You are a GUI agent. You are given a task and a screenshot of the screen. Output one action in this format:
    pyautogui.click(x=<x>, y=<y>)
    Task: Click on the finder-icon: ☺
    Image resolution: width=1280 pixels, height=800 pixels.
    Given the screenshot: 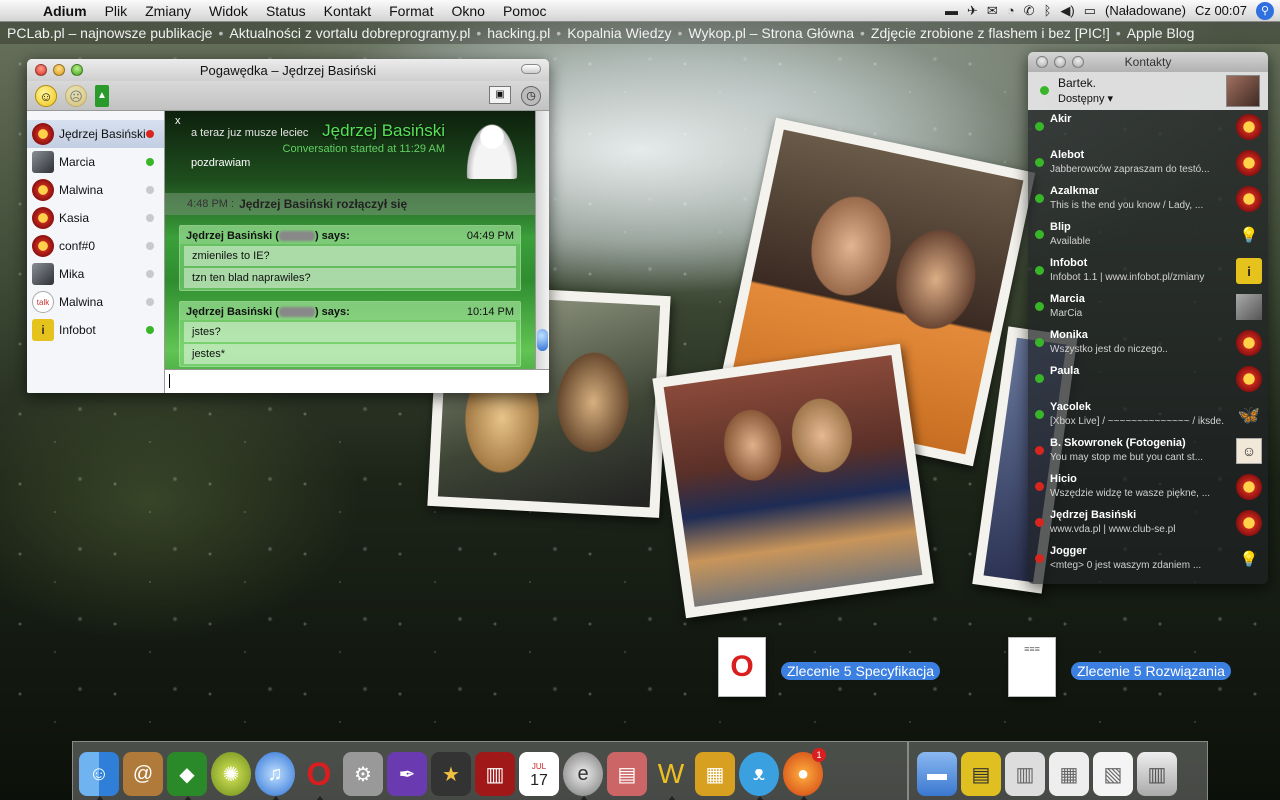 What is the action you would take?
    pyautogui.click(x=99, y=776)
    